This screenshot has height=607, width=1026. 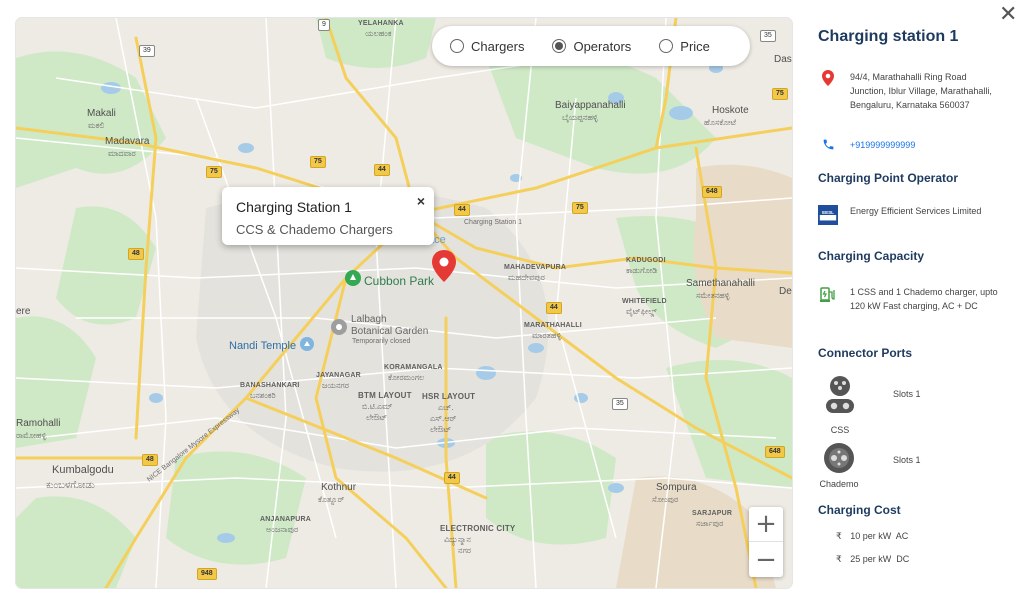 I want to click on capacity-heading: Charging Capacity, so click(x=871, y=256).